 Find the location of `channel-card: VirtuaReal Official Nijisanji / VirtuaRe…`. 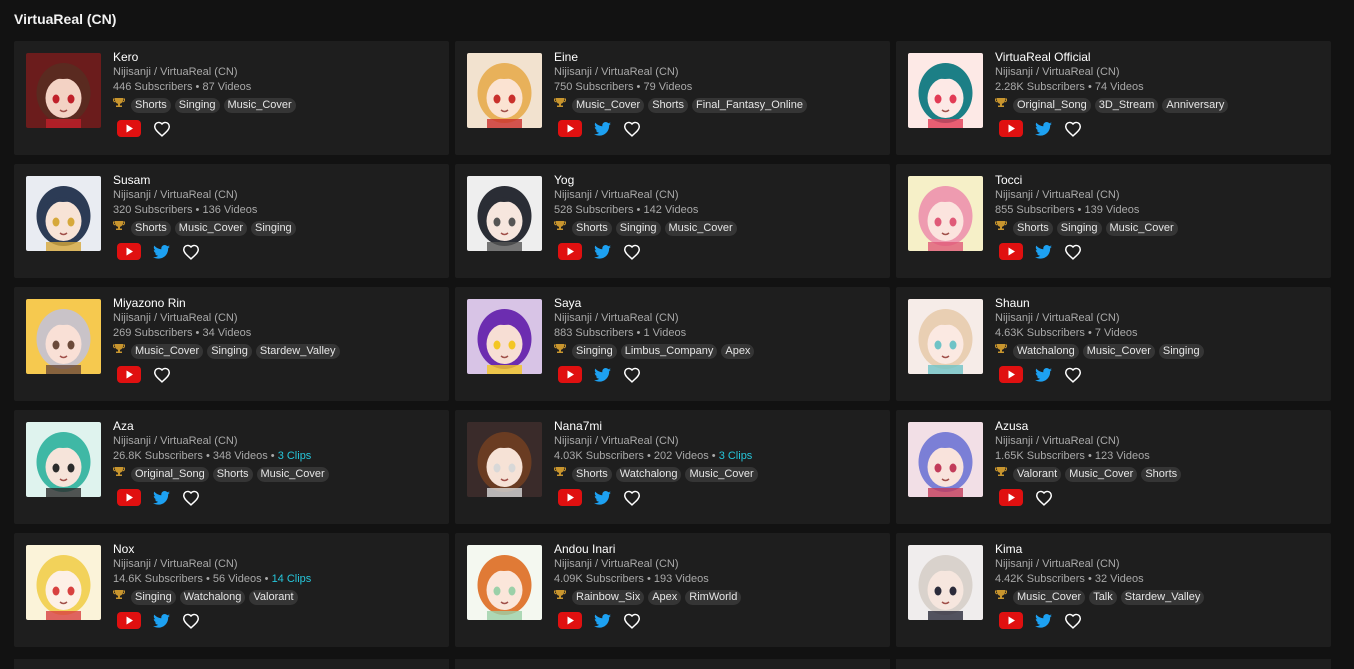

channel-card: VirtuaReal Official Nijisanji / VirtuaRe… is located at coordinates (1113, 98).